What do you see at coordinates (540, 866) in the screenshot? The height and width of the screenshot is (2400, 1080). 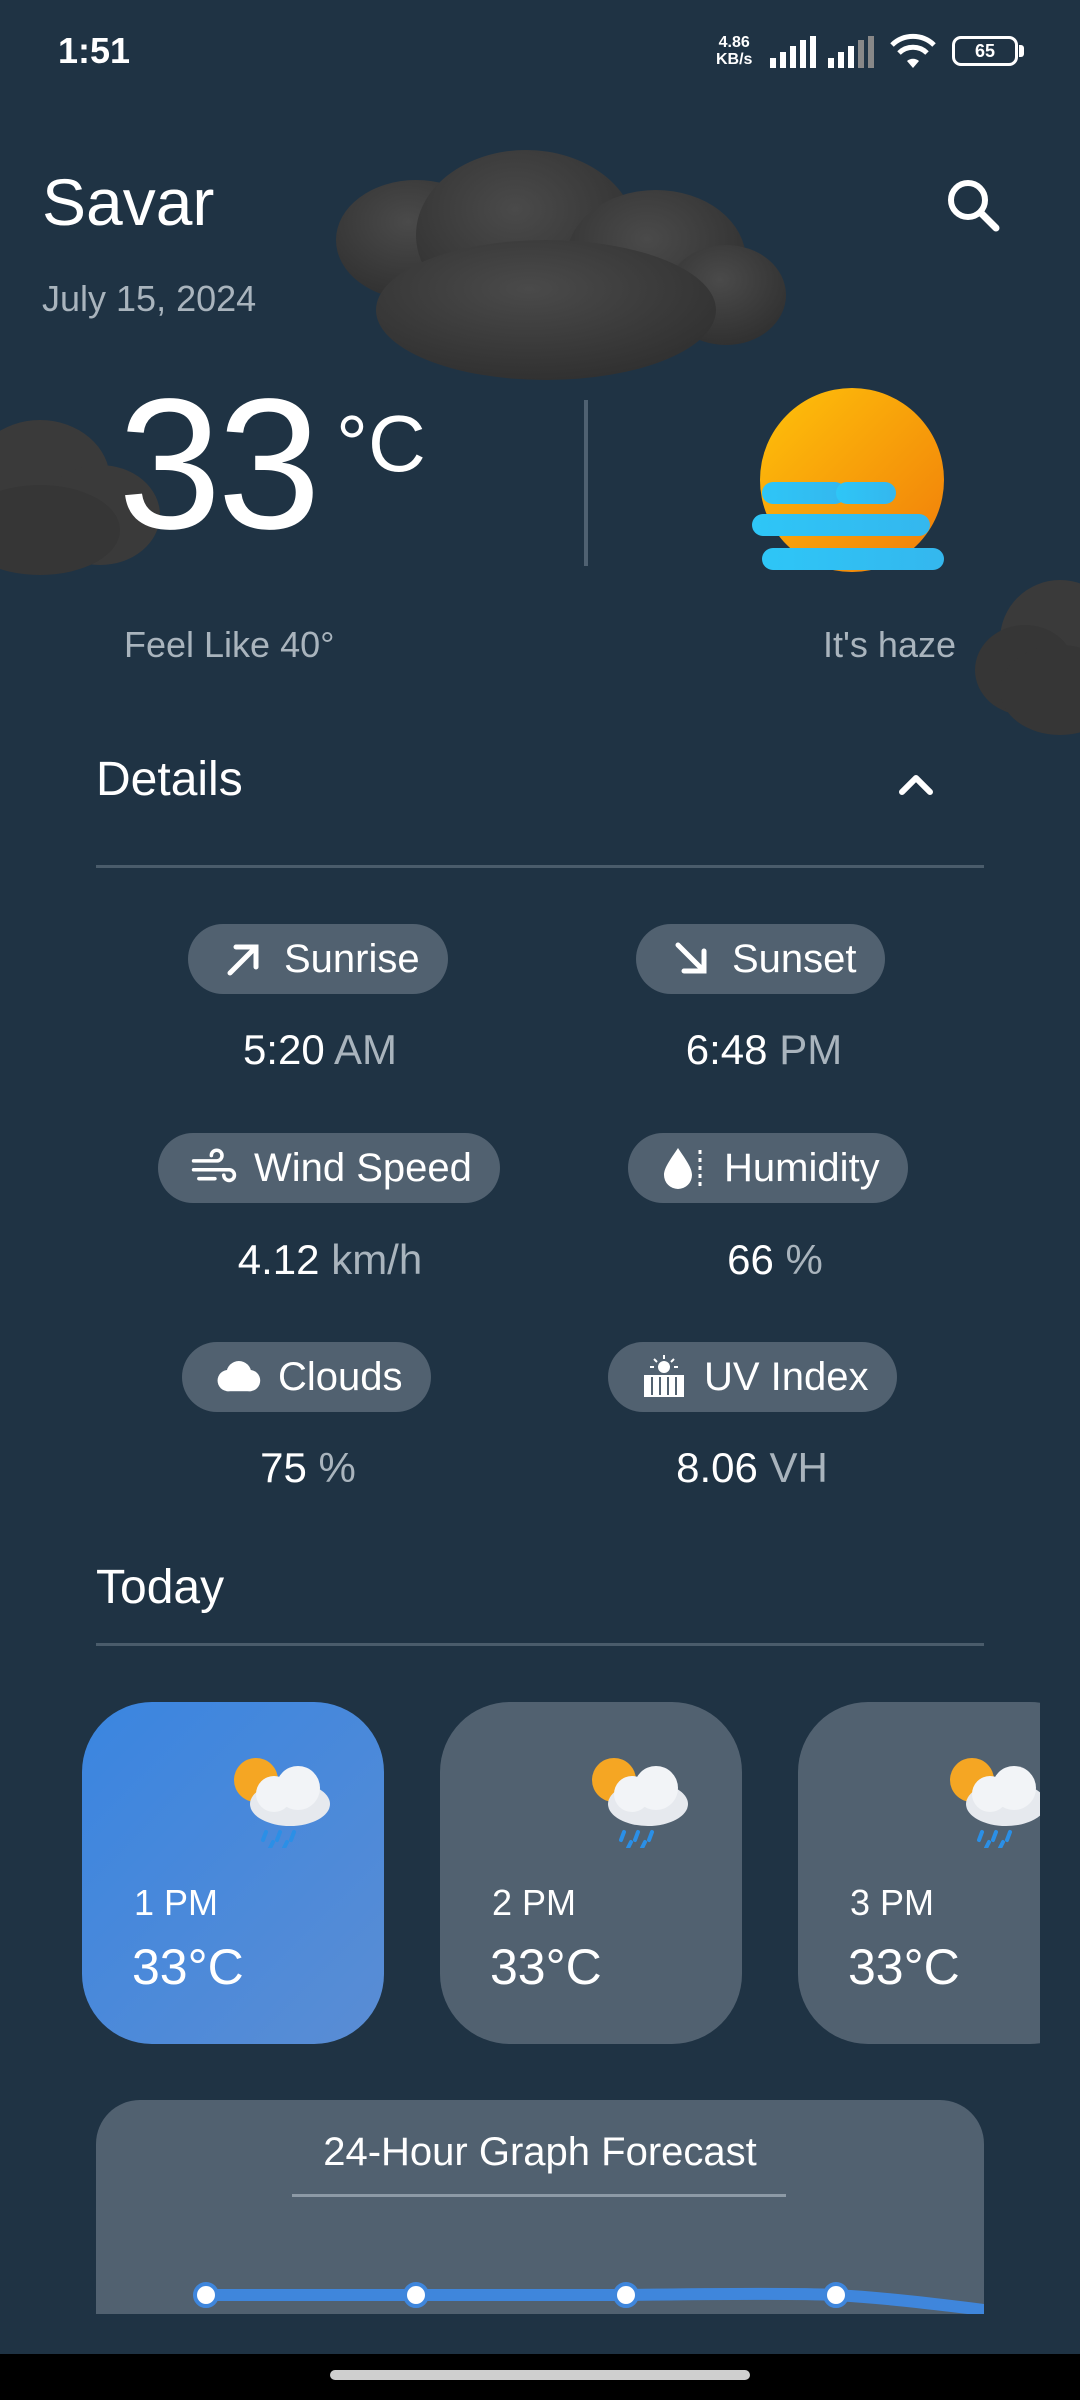 I see `details-divider` at bounding box center [540, 866].